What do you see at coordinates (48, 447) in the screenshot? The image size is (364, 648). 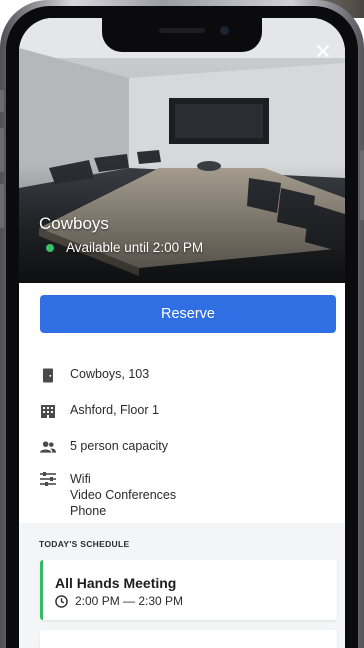 I see `people-icon` at bounding box center [48, 447].